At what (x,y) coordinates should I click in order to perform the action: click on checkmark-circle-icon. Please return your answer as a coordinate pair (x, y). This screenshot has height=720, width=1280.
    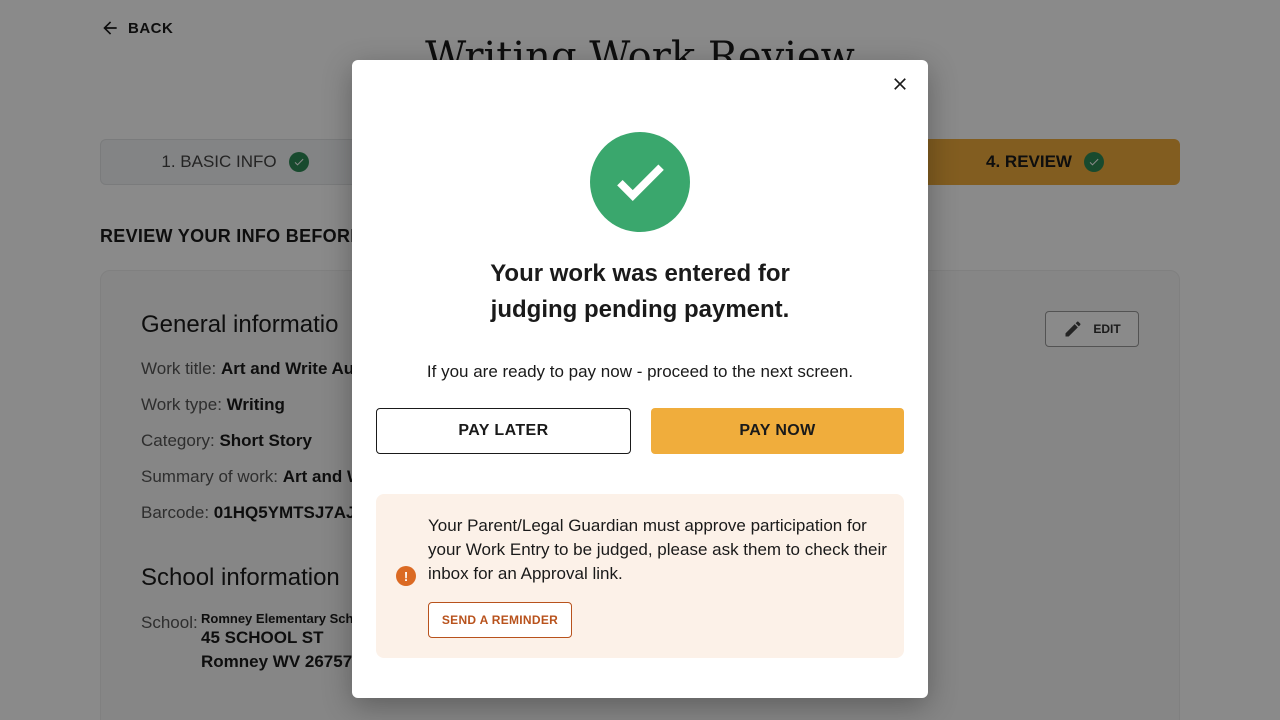
    Looking at the image, I should click on (640, 182).